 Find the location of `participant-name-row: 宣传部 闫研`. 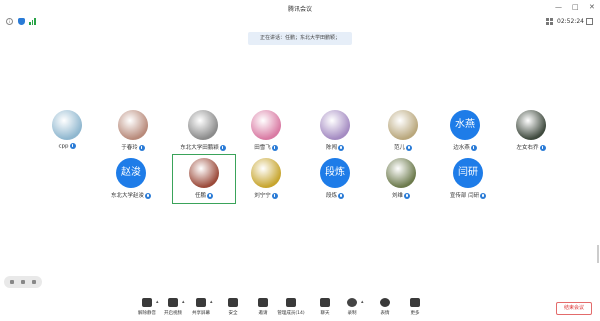

participant-name-row: 宣传部 闫研 is located at coordinates (468, 195).